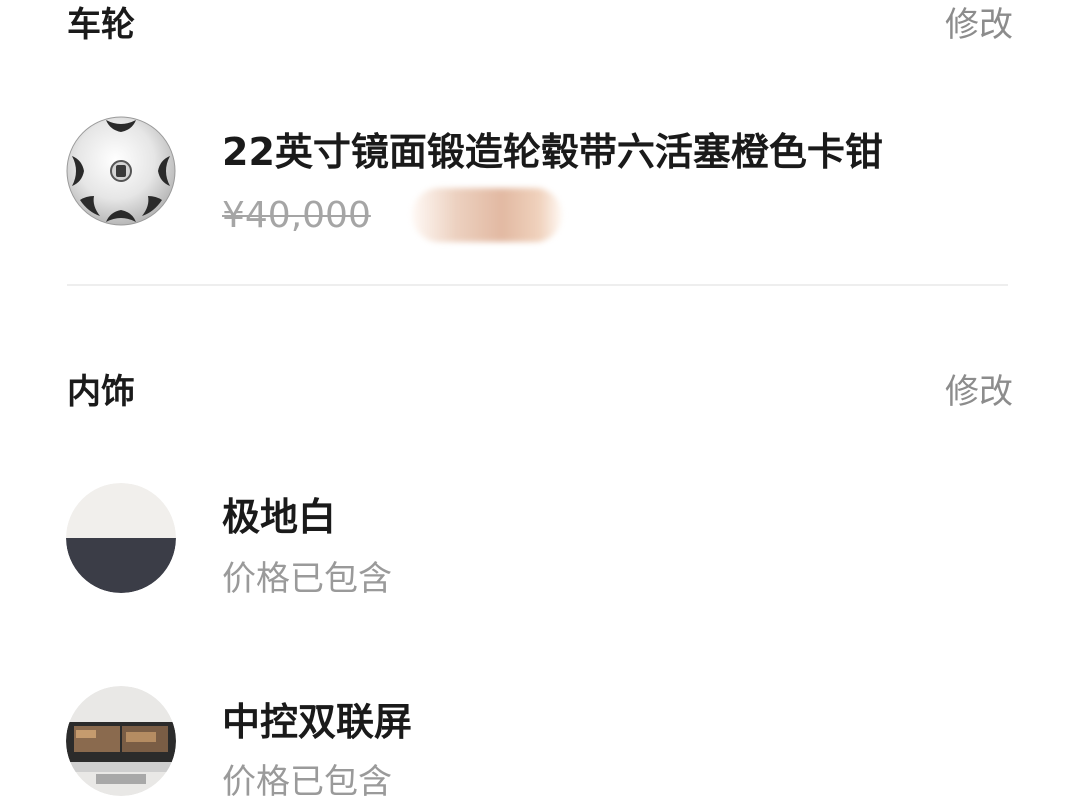 This screenshot has height=810, width=1080. Describe the element at coordinates (979, 25) in the screenshot. I see `wheels-edit-button: 修改` at that location.